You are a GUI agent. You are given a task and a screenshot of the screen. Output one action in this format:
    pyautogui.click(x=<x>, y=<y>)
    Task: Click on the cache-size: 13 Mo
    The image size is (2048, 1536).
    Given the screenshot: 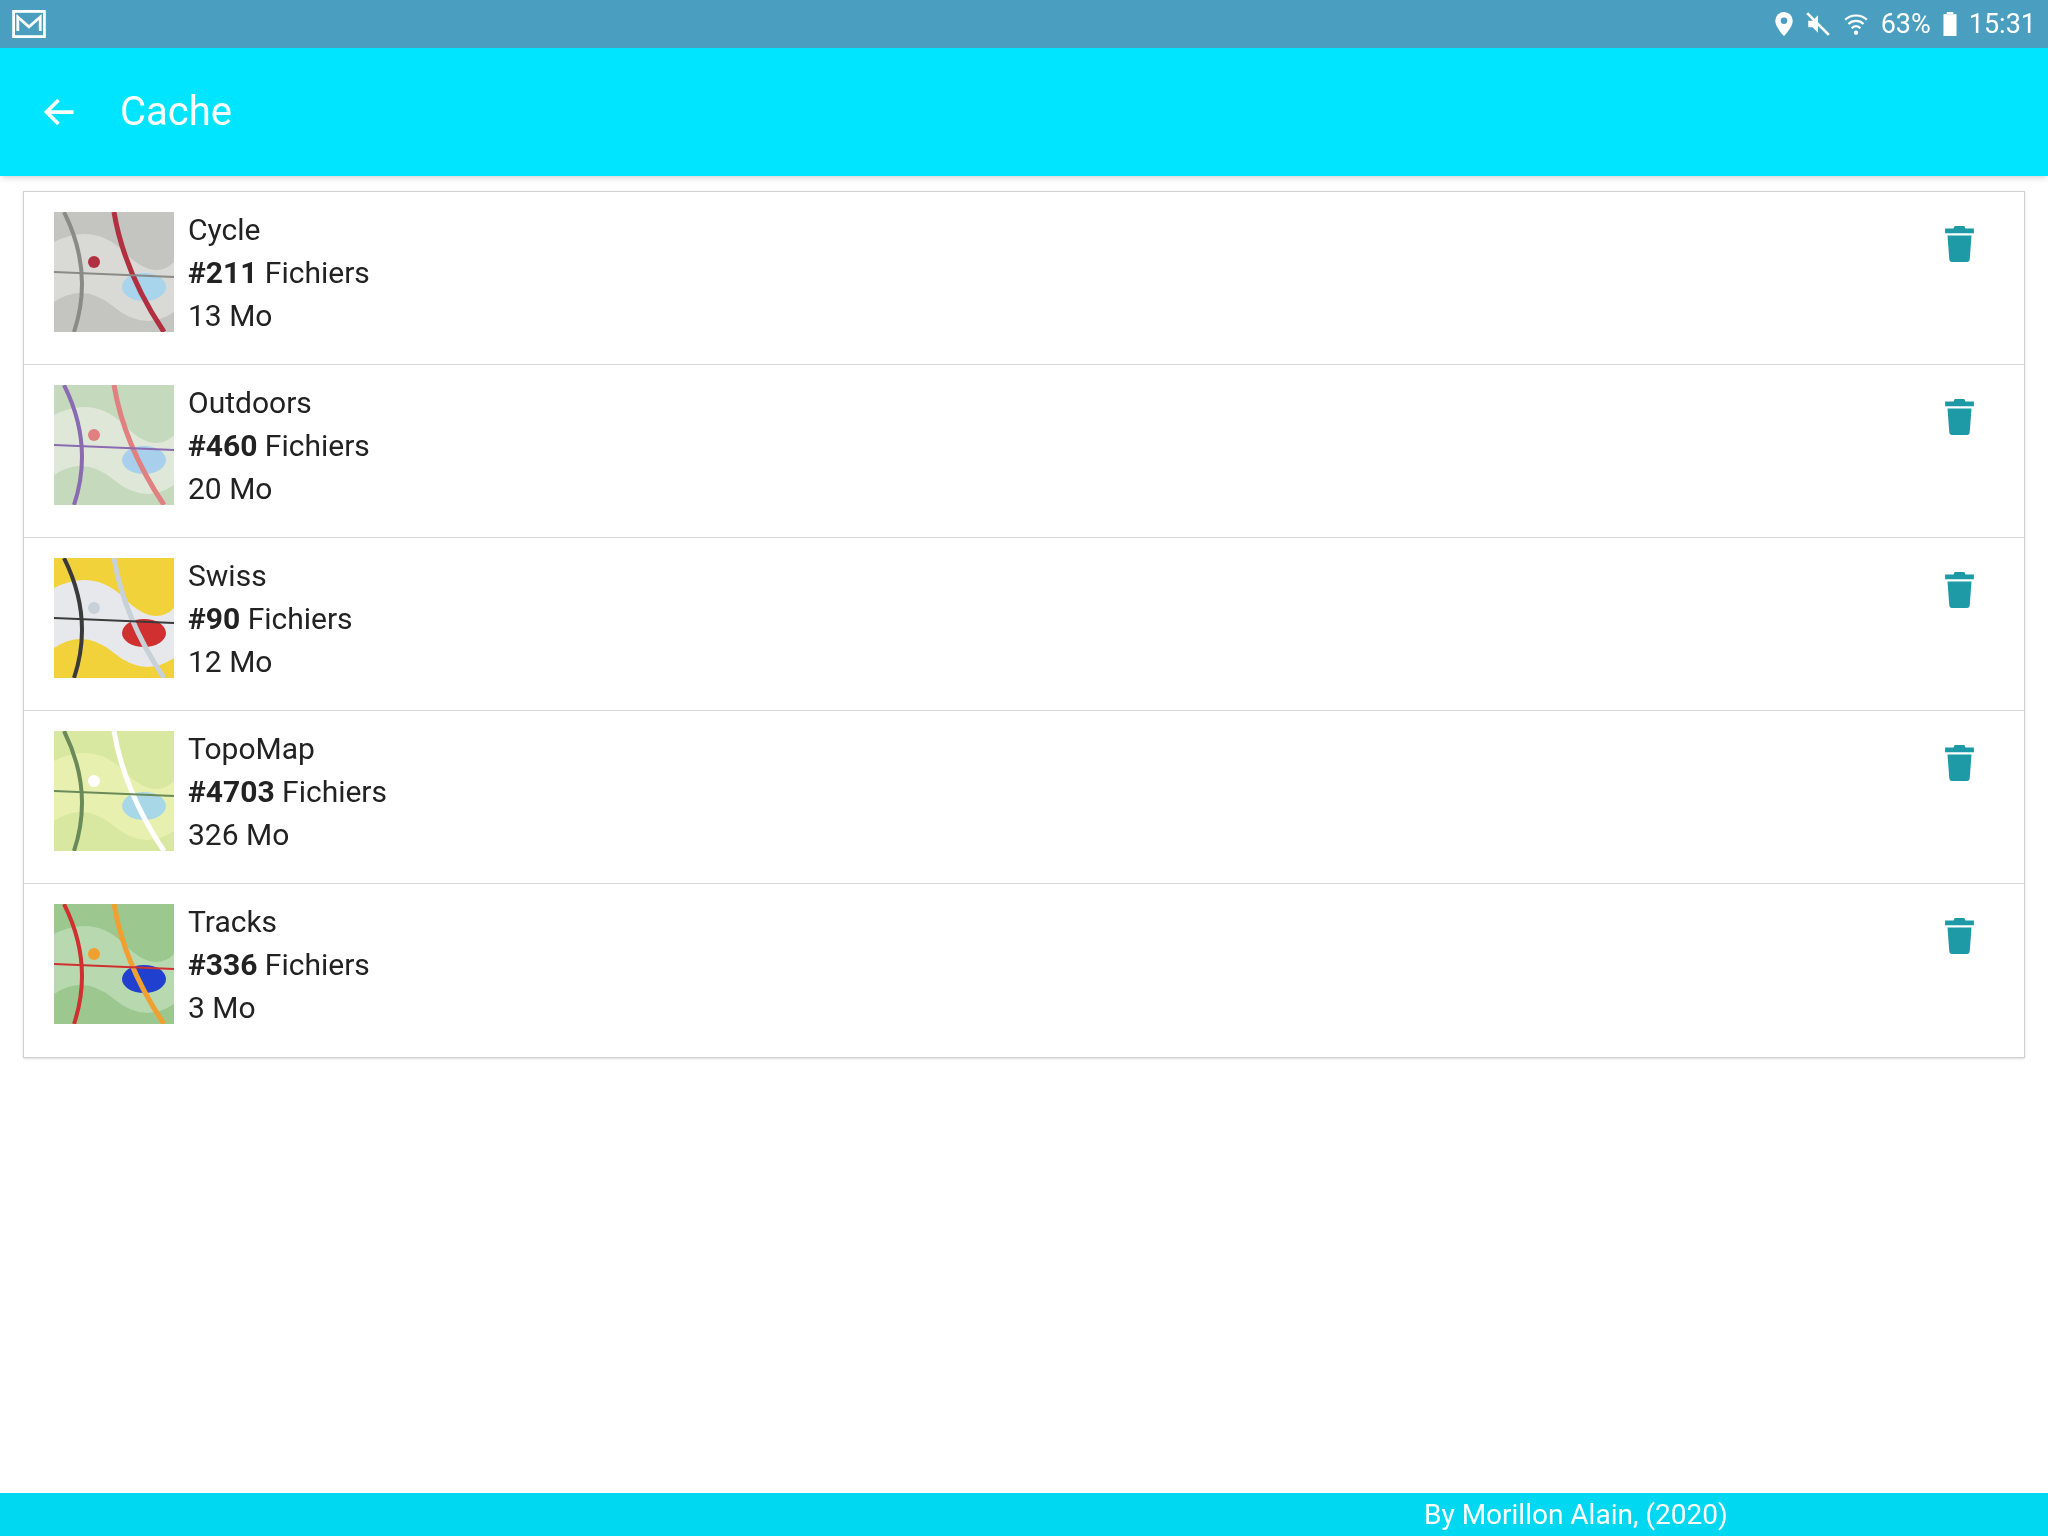 What is the action you would take?
    pyautogui.click(x=231, y=316)
    